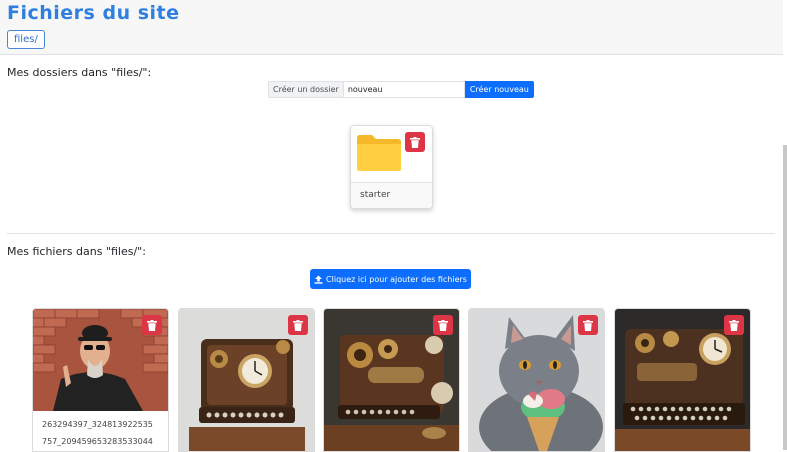 Image resolution: width=787 pixels, height=452 pixels. I want to click on folder-name: starter, so click(391, 195).